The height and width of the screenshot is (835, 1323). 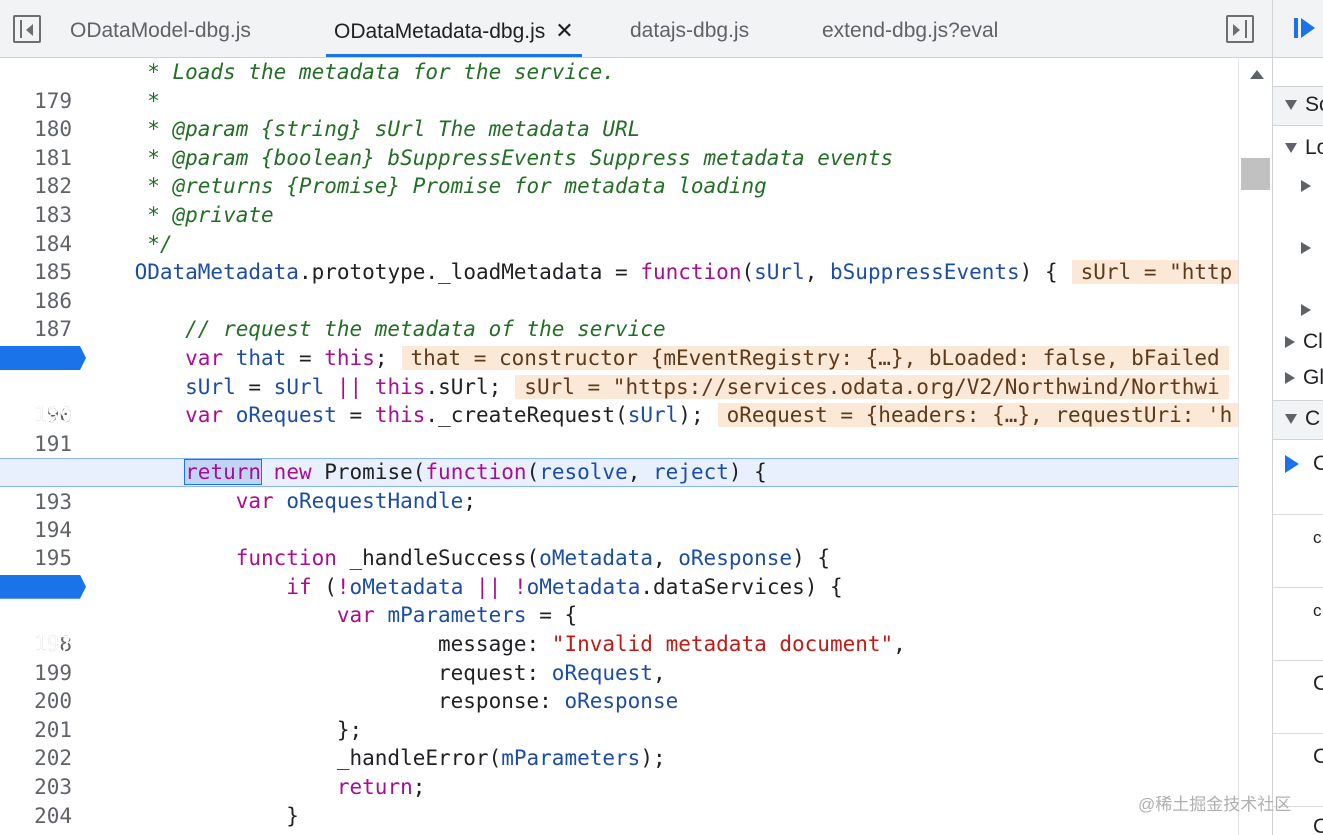 What do you see at coordinates (619, 543) in the screenshot?
I see `code-line: 195` at bounding box center [619, 543].